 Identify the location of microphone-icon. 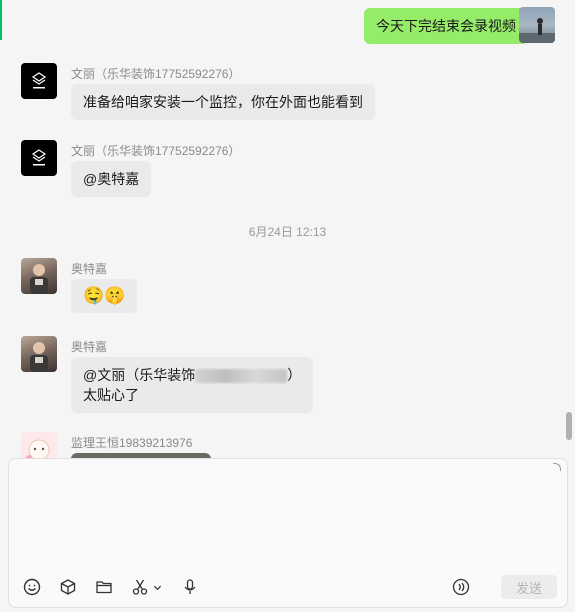
(190, 587).